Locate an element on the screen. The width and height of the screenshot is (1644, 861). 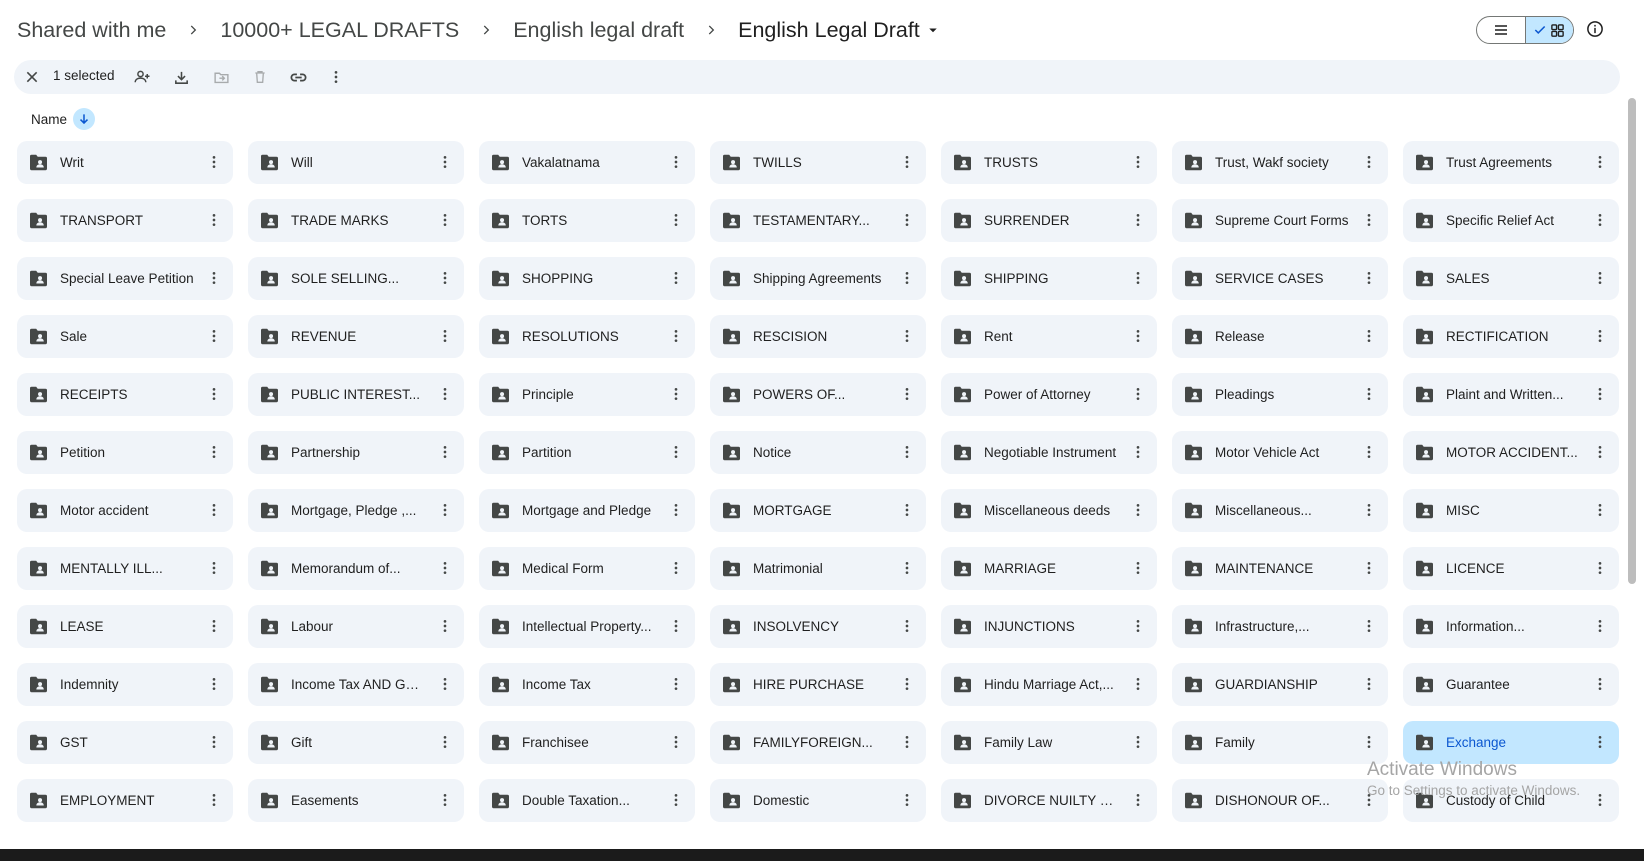
folder-tile: Miscellaneous deeds is located at coordinates (1049, 510).